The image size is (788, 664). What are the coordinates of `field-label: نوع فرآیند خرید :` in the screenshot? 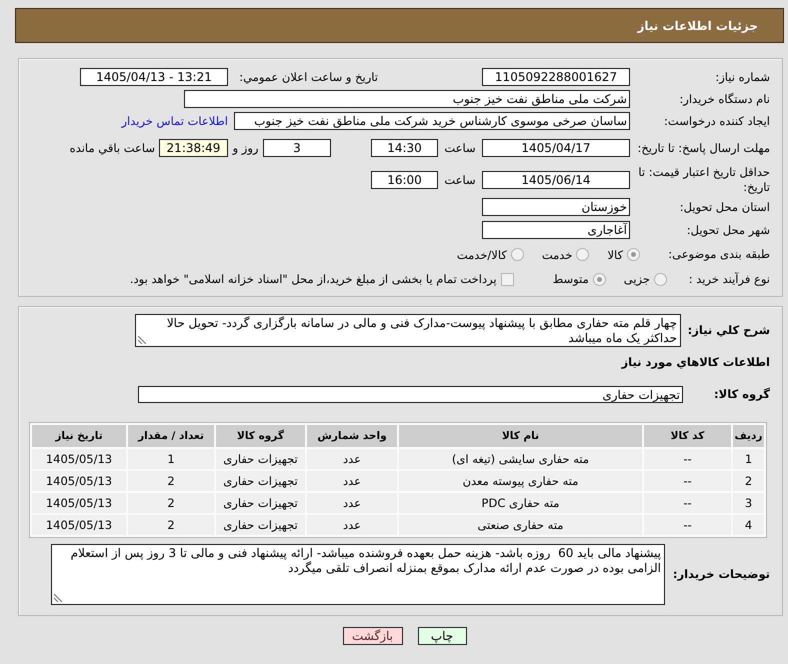 It's located at (729, 279).